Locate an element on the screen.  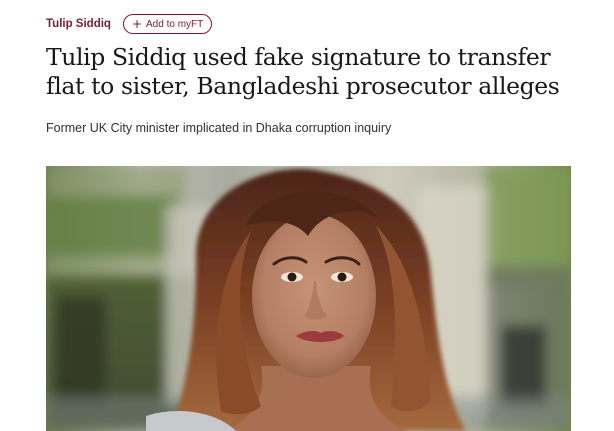
add-to-myft-label: Add to myFT is located at coordinates (175, 24).